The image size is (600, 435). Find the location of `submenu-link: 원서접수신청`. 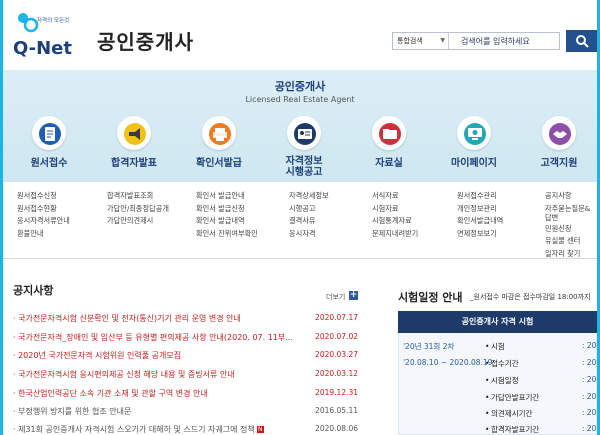

submenu-link: 원서접수신청 is located at coordinates (57, 196).